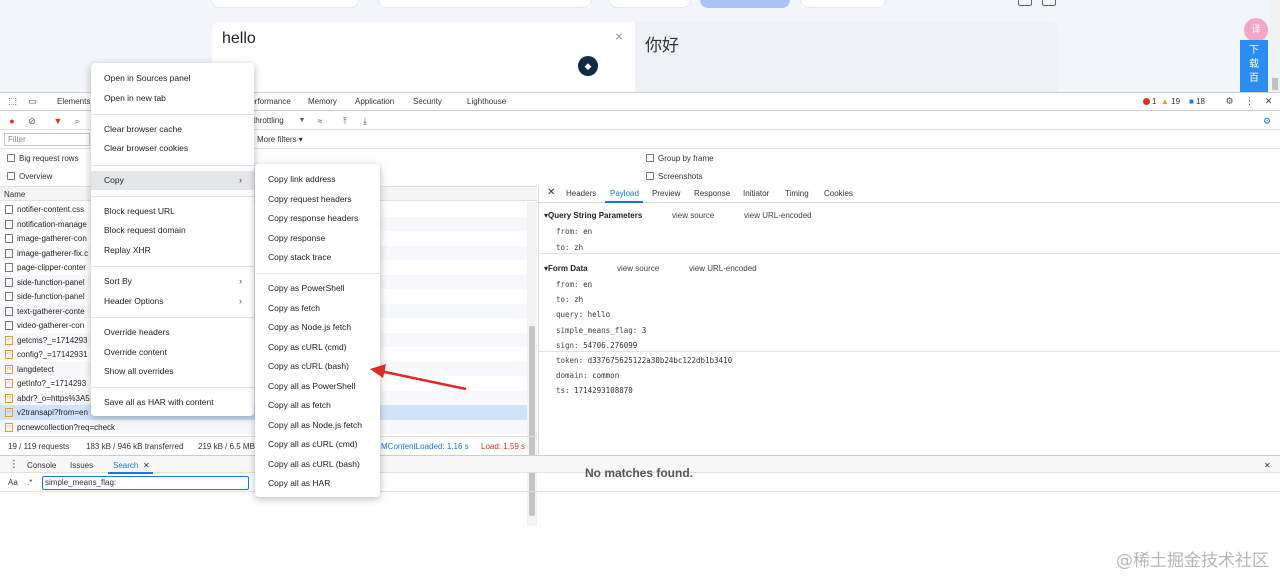  What do you see at coordinates (12, 121) in the screenshot?
I see `record-icon: ●` at bounding box center [12, 121].